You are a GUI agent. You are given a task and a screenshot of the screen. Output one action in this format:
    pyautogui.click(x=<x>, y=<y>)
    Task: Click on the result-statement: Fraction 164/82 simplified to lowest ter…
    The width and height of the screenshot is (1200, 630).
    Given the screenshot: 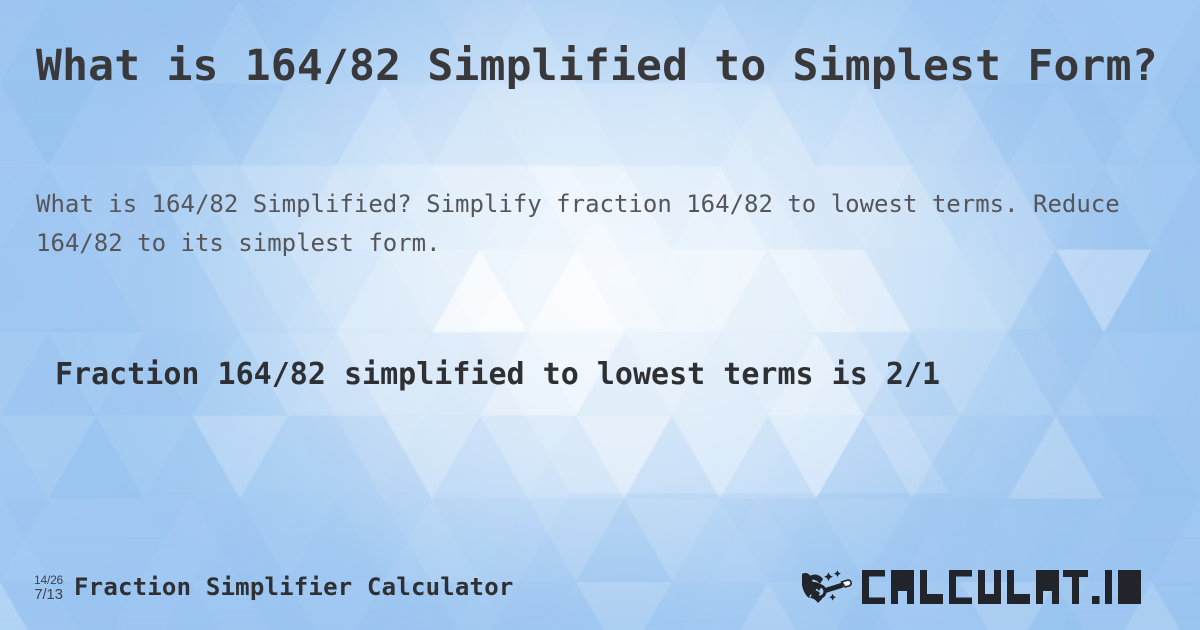 What is the action you would take?
    pyautogui.click(x=498, y=374)
    